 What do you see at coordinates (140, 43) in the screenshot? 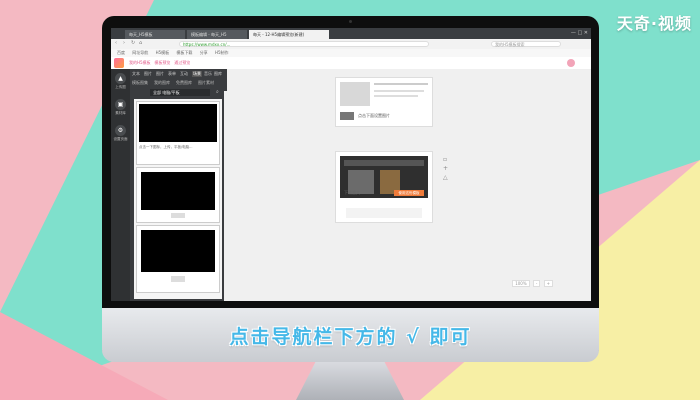
I see `home-icon: ⌂` at bounding box center [140, 43].